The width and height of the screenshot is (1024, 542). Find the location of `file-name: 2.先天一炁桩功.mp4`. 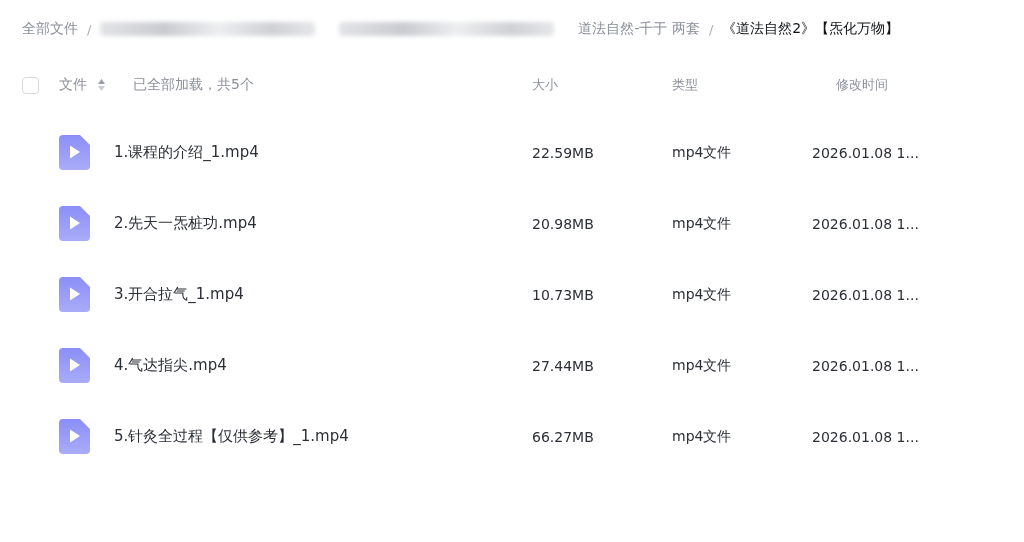

file-name: 2.先天一炁桩功.mp4 is located at coordinates (323, 223).